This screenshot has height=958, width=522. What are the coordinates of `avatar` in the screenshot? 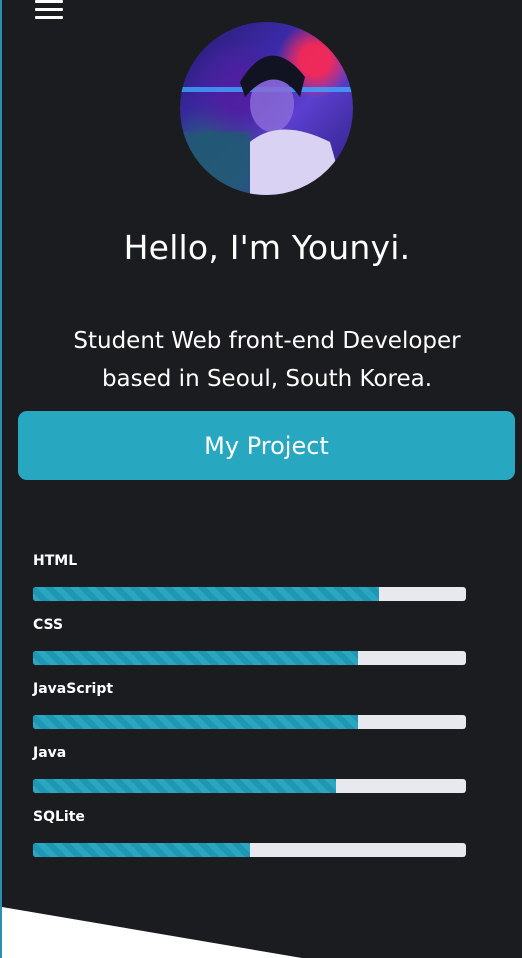 It's located at (266, 108).